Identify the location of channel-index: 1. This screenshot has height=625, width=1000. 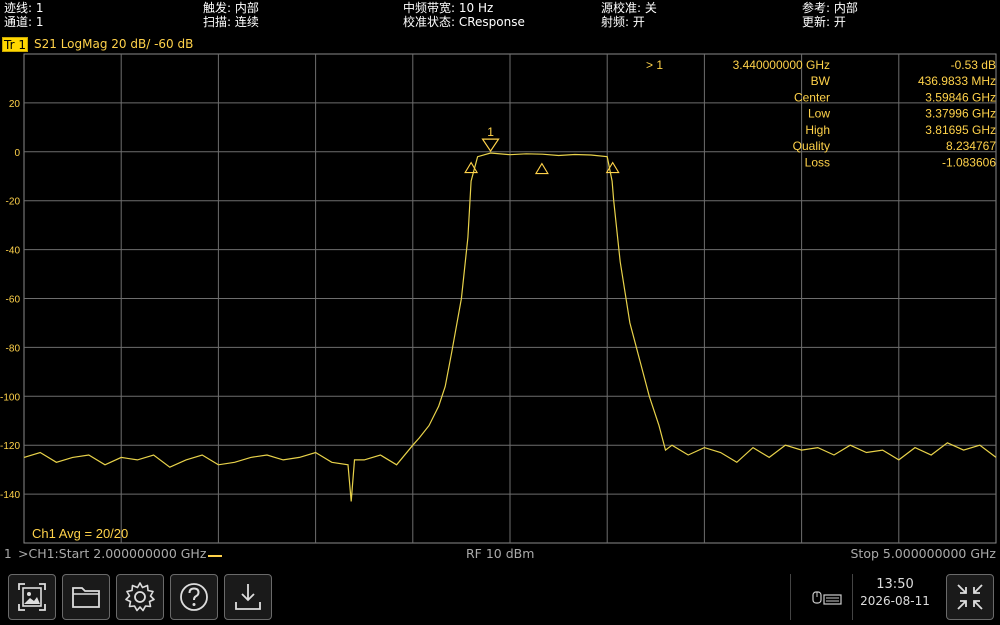
(8, 554).